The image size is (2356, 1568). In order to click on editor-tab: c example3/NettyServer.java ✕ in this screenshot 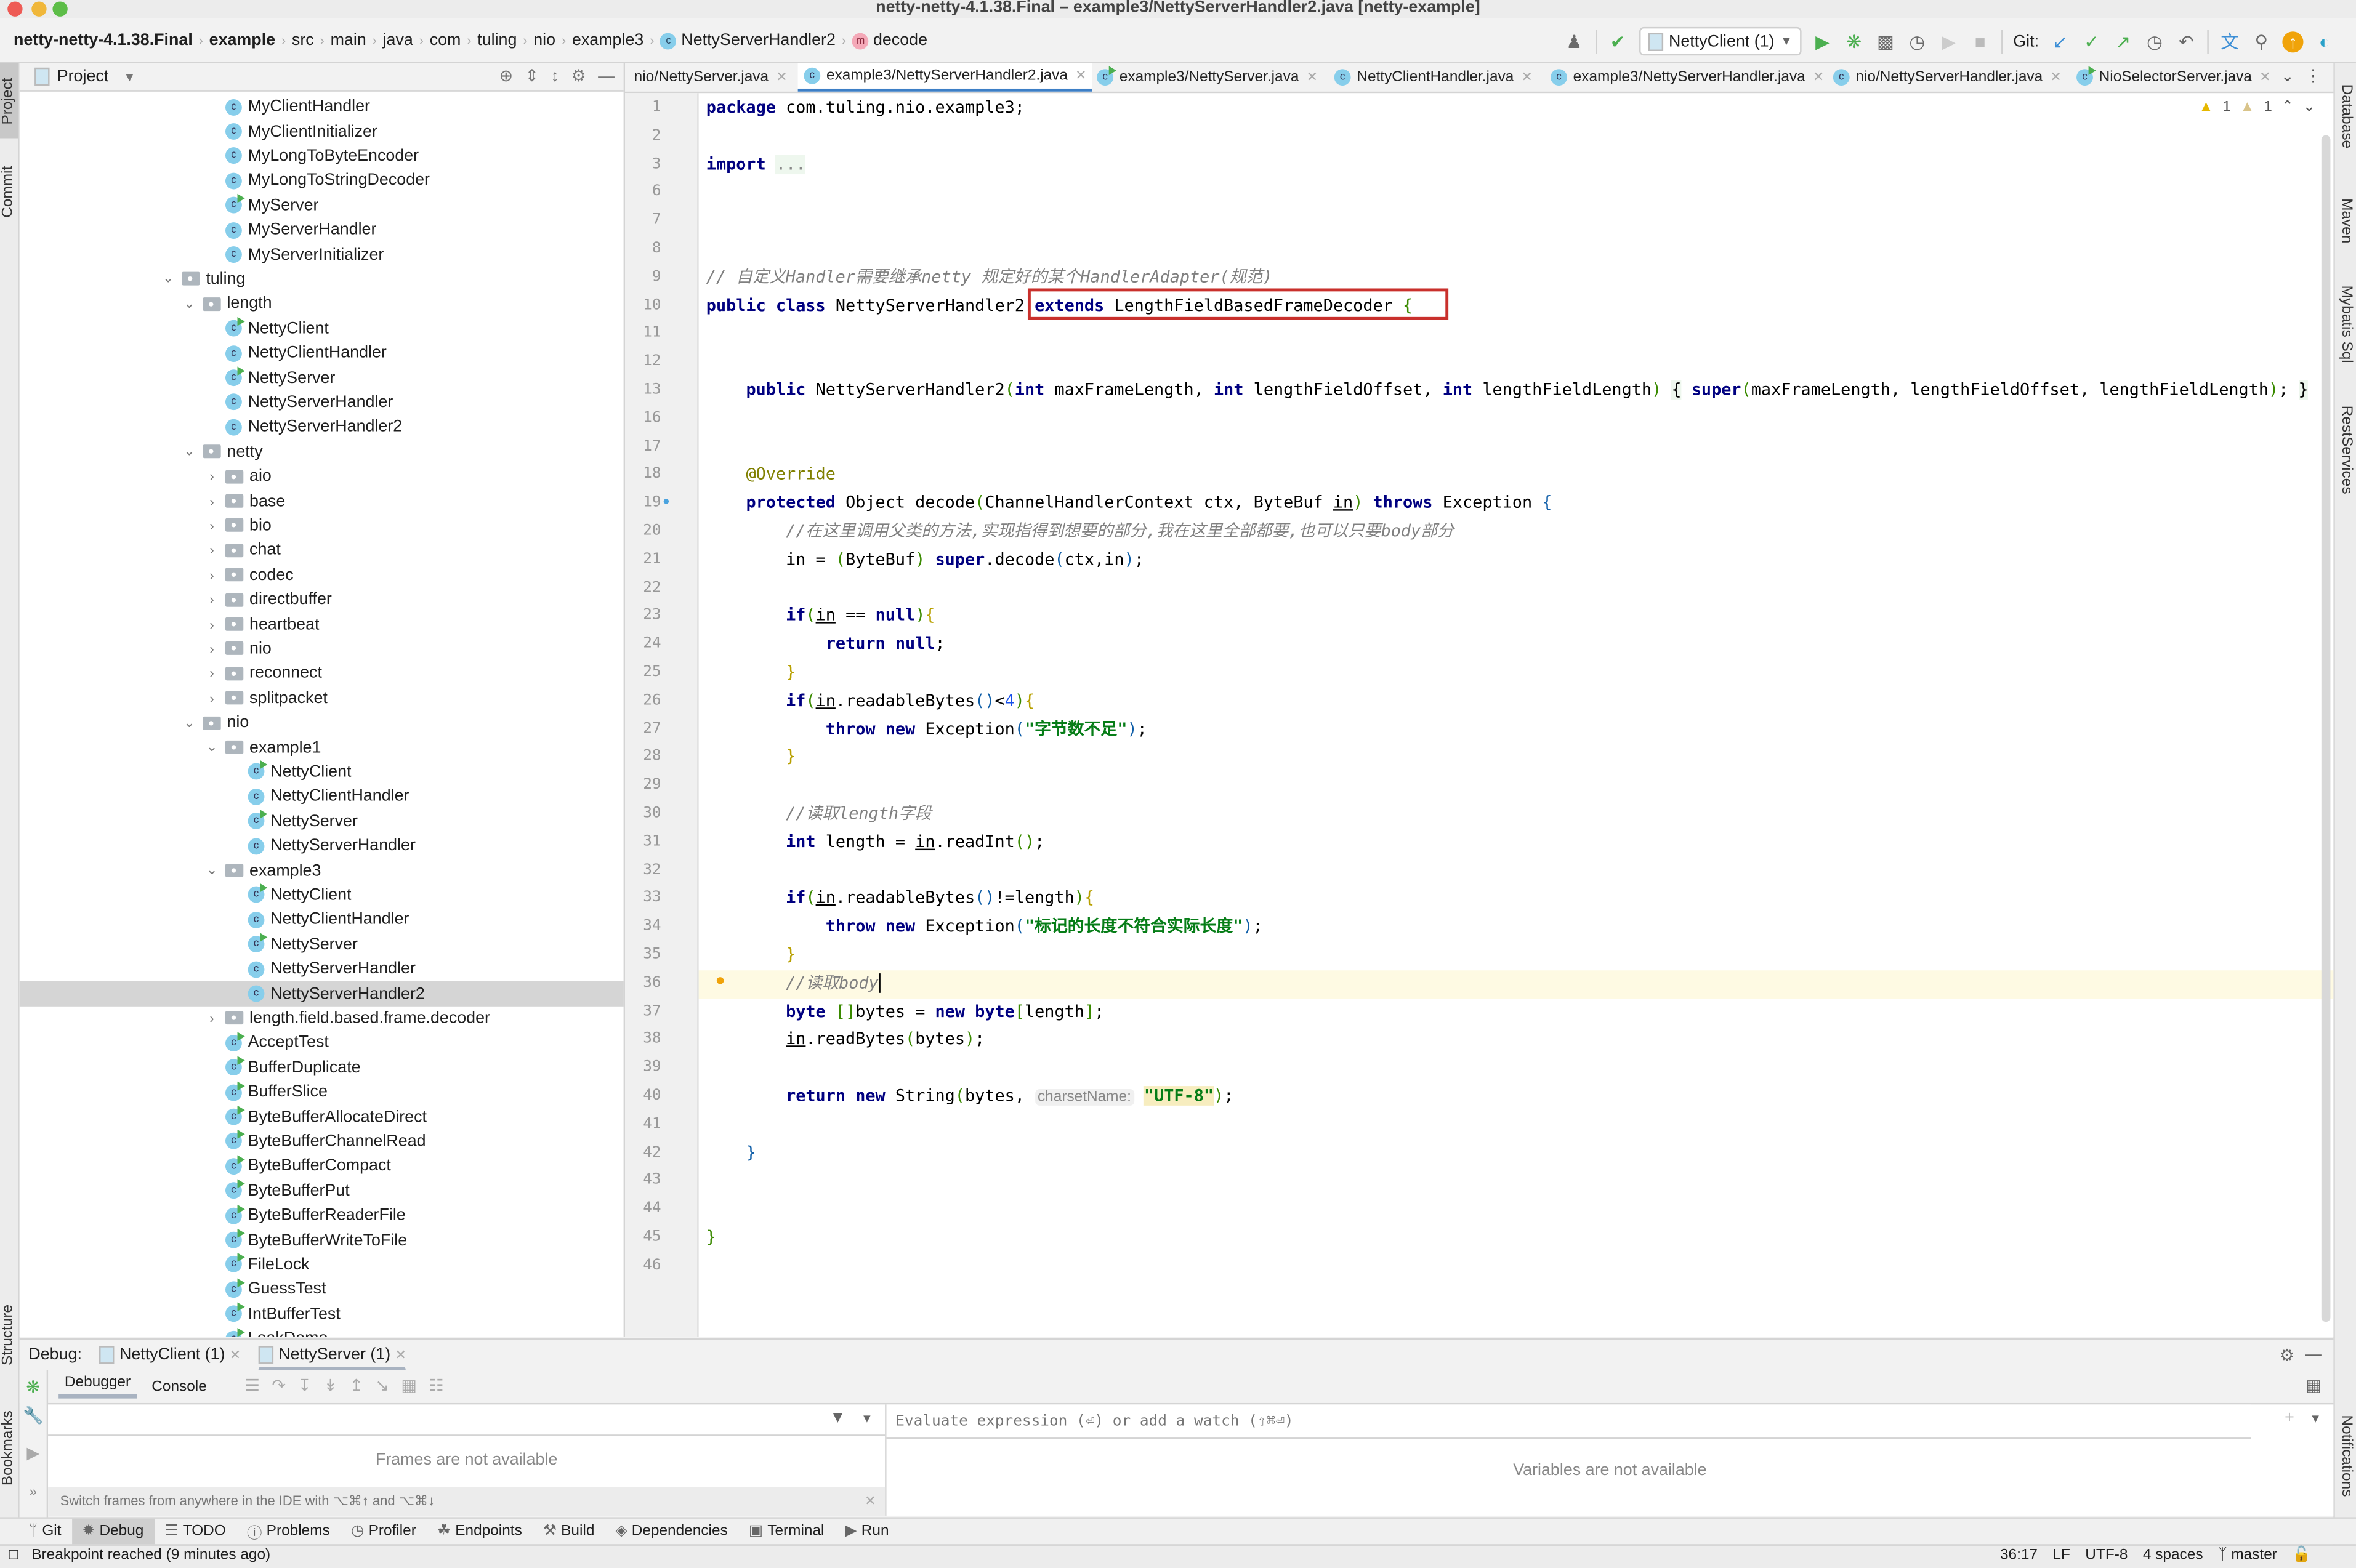, I will do `click(1207, 77)`.